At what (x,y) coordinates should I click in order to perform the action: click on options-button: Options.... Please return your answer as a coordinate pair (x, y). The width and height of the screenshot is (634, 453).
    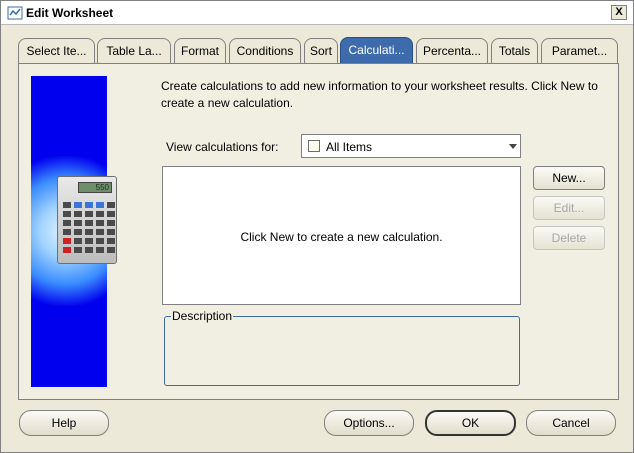
    Looking at the image, I should click on (369, 423).